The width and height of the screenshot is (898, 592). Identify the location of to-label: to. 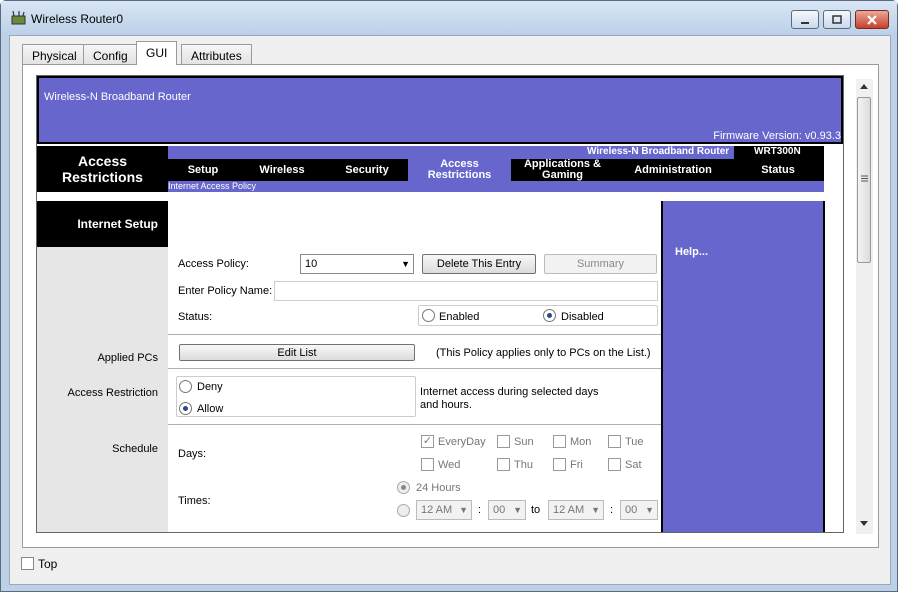
(536, 510).